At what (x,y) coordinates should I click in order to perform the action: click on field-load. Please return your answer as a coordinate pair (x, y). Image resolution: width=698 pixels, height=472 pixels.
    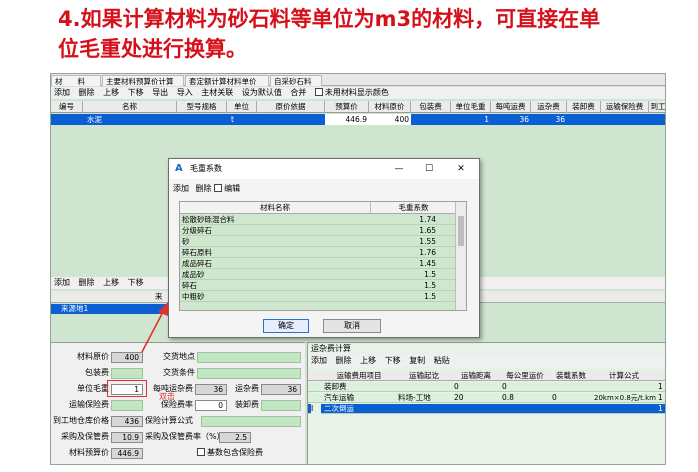
    Looking at the image, I should click on (281, 405).